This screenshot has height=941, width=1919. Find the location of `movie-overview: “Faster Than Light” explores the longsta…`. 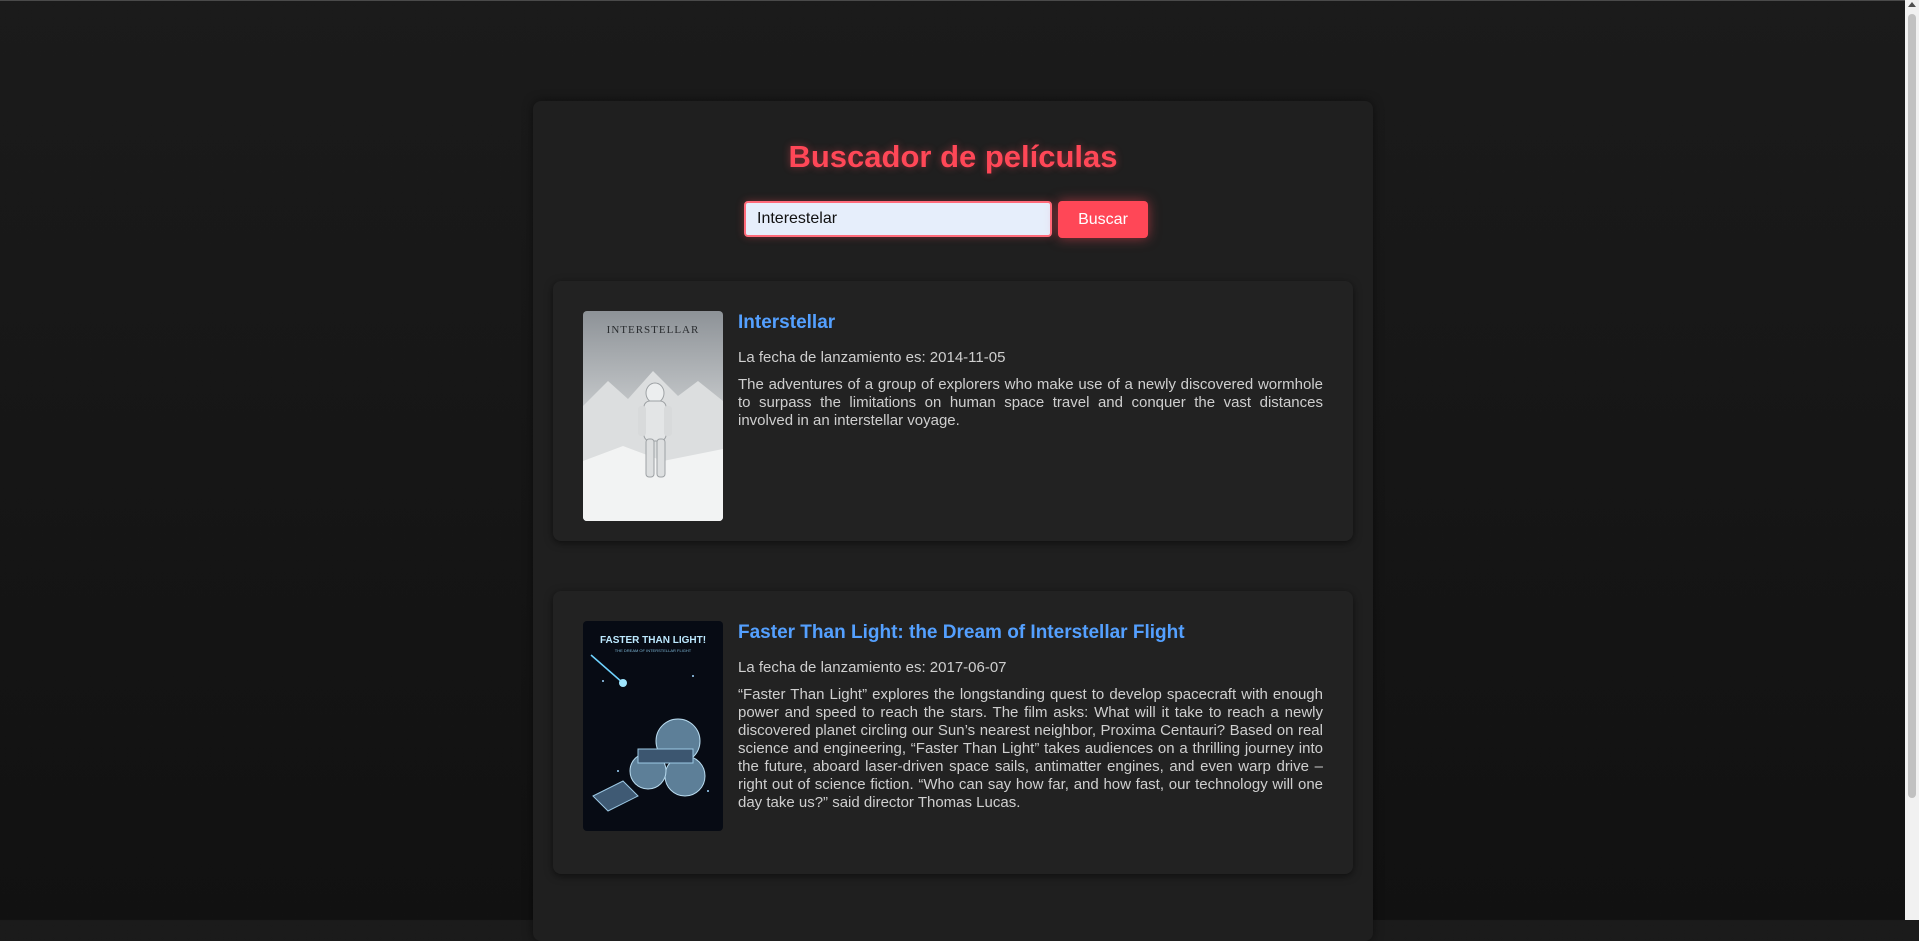

movie-overview: “Faster Than Light” explores the longsta… is located at coordinates (1030, 748).